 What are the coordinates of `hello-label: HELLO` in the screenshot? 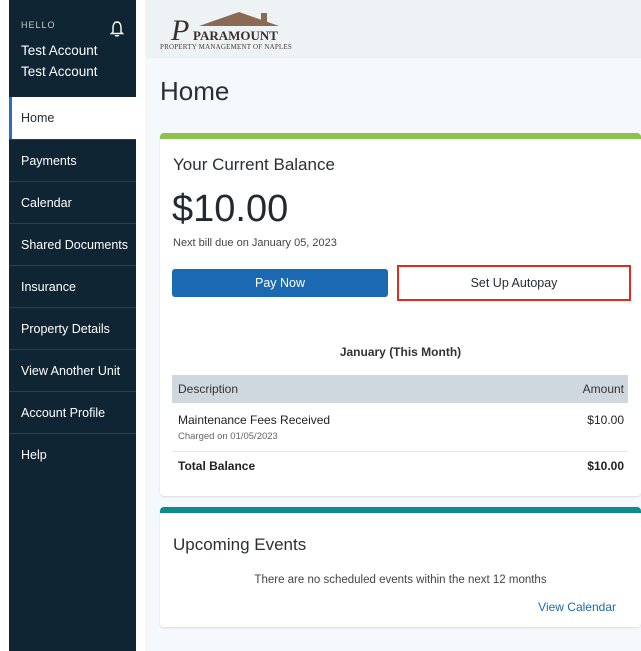 It's located at (38, 25).